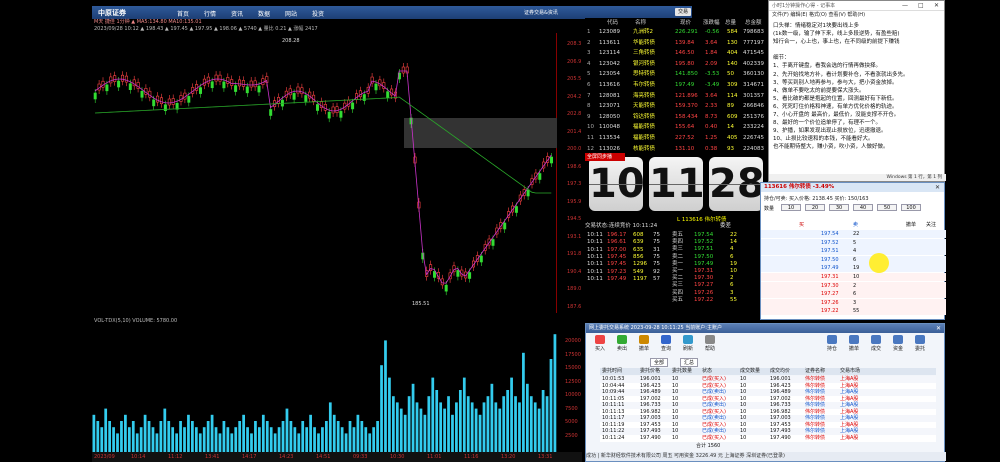 The image size is (1000, 462). I want to click on qty-label: 数量, so click(769, 209).